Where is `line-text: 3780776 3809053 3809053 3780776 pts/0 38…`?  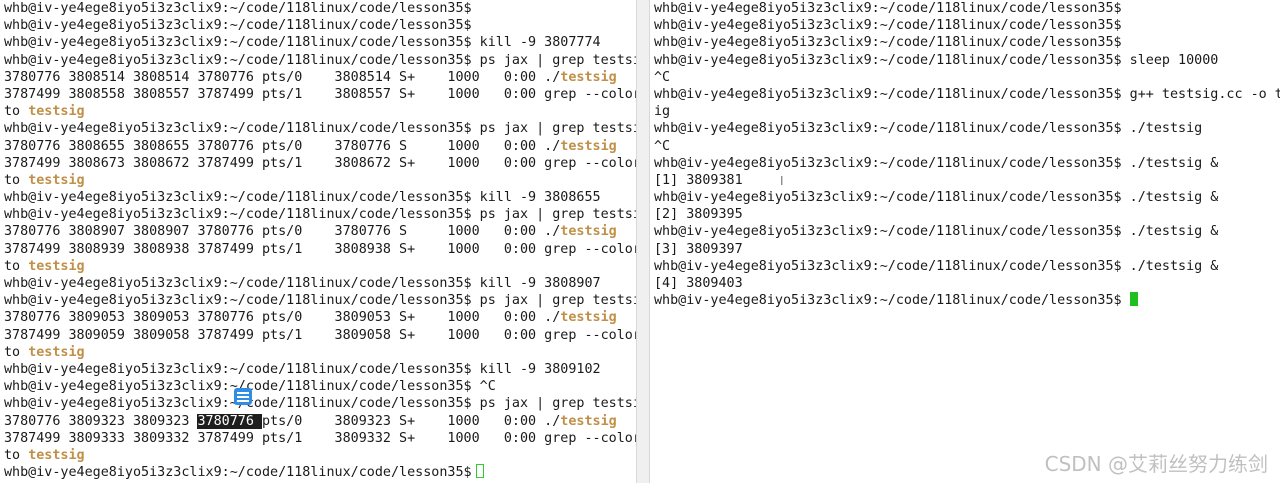
line-text: 3780776 3809053 3809053 3780776 pts/0 38… is located at coordinates (282, 318).